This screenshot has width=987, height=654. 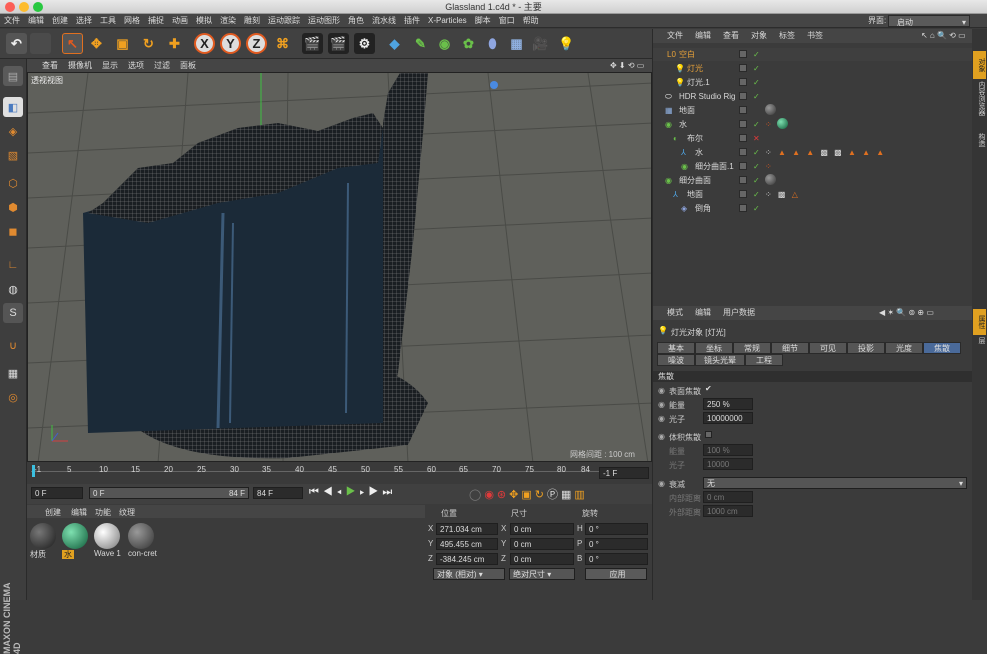 I want to click on autokey-icon: ⊛, so click(x=503, y=495).